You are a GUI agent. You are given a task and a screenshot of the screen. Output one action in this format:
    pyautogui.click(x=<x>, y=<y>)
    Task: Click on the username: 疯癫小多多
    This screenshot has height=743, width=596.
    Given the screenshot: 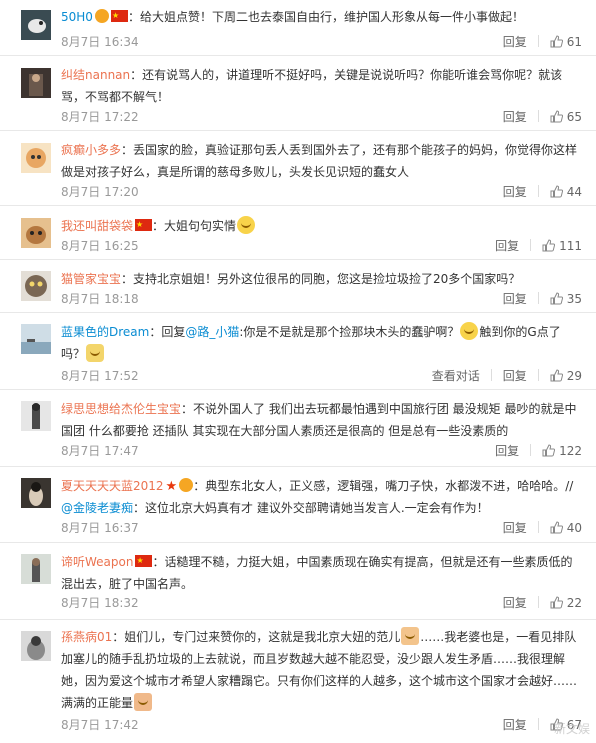 What is the action you would take?
    pyautogui.click(x=91, y=150)
    